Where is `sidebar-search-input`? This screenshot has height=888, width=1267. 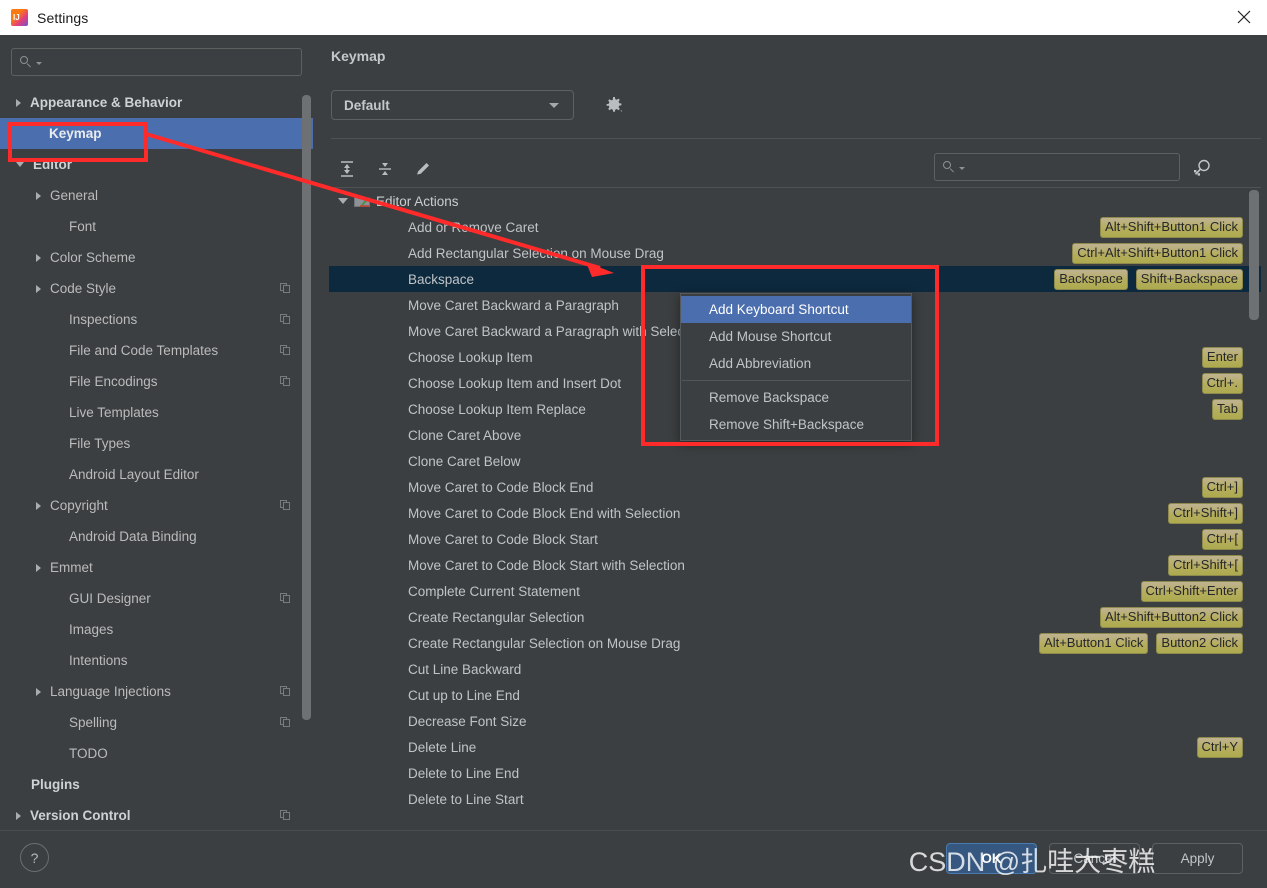
sidebar-search-input is located at coordinates (171, 62).